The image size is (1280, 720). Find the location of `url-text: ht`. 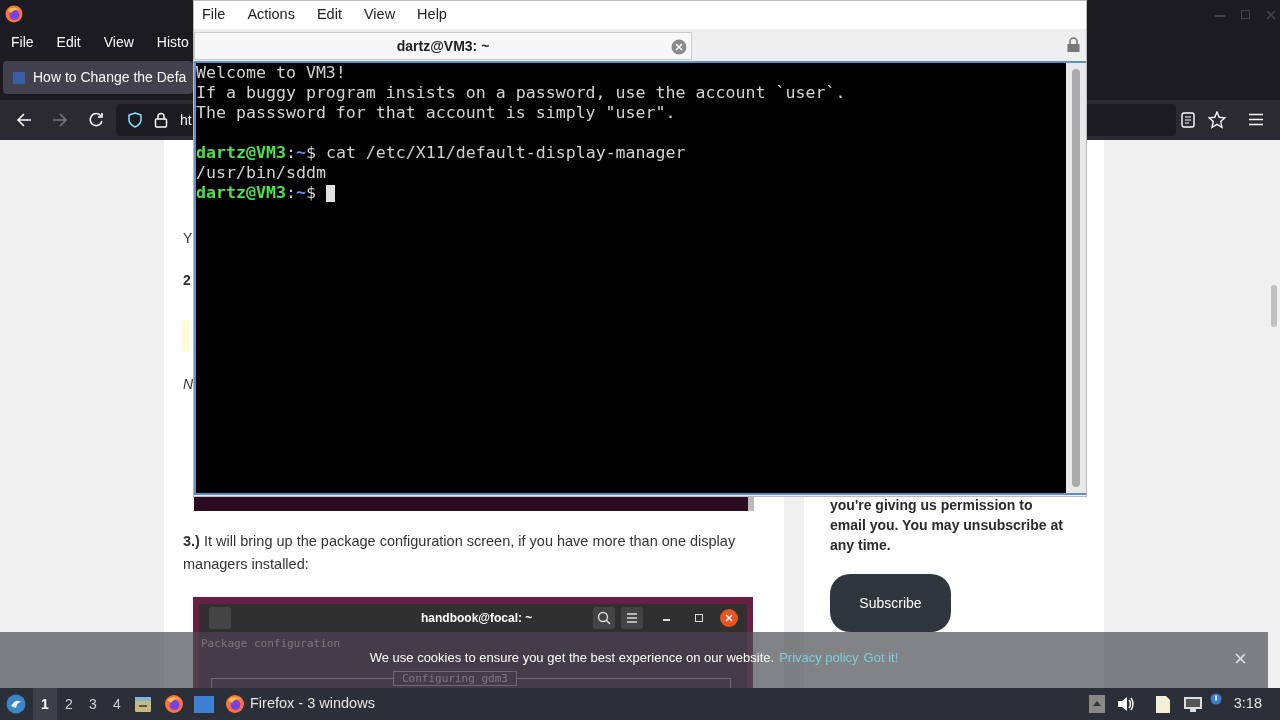

url-text: ht is located at coordinates (186, 120).